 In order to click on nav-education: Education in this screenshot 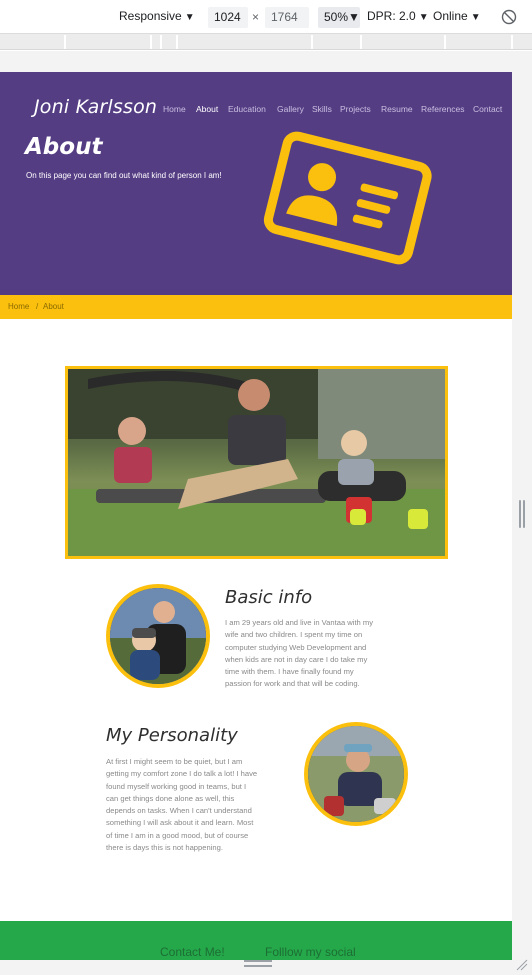, I will do `click(247, 109)`.